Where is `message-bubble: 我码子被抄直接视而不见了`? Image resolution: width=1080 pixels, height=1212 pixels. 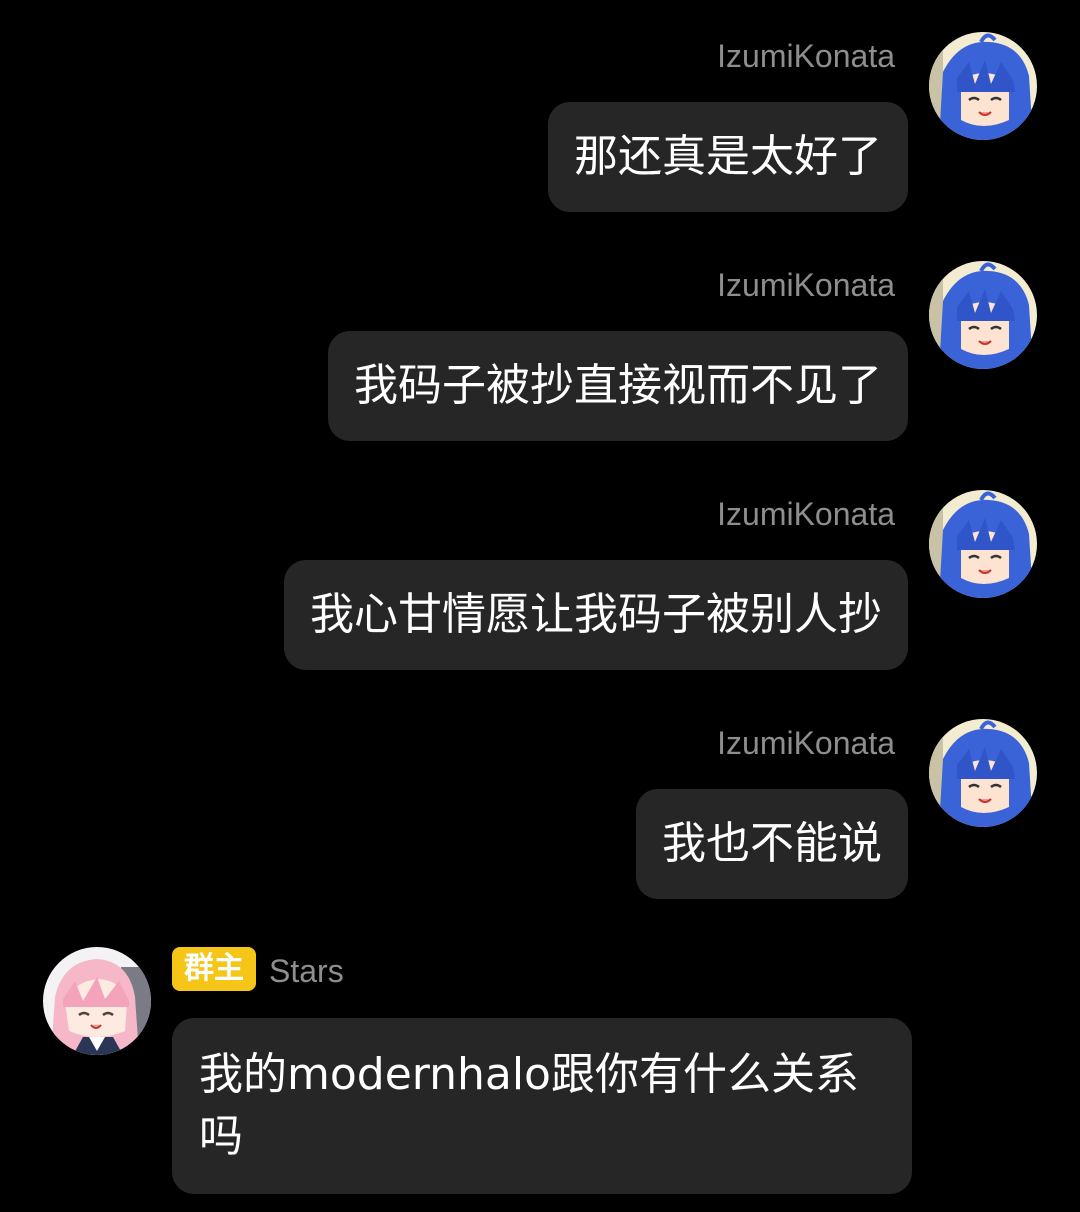
message-bubble: 我码子被抄直接视而不见了 is located at coordinates (618, 386).